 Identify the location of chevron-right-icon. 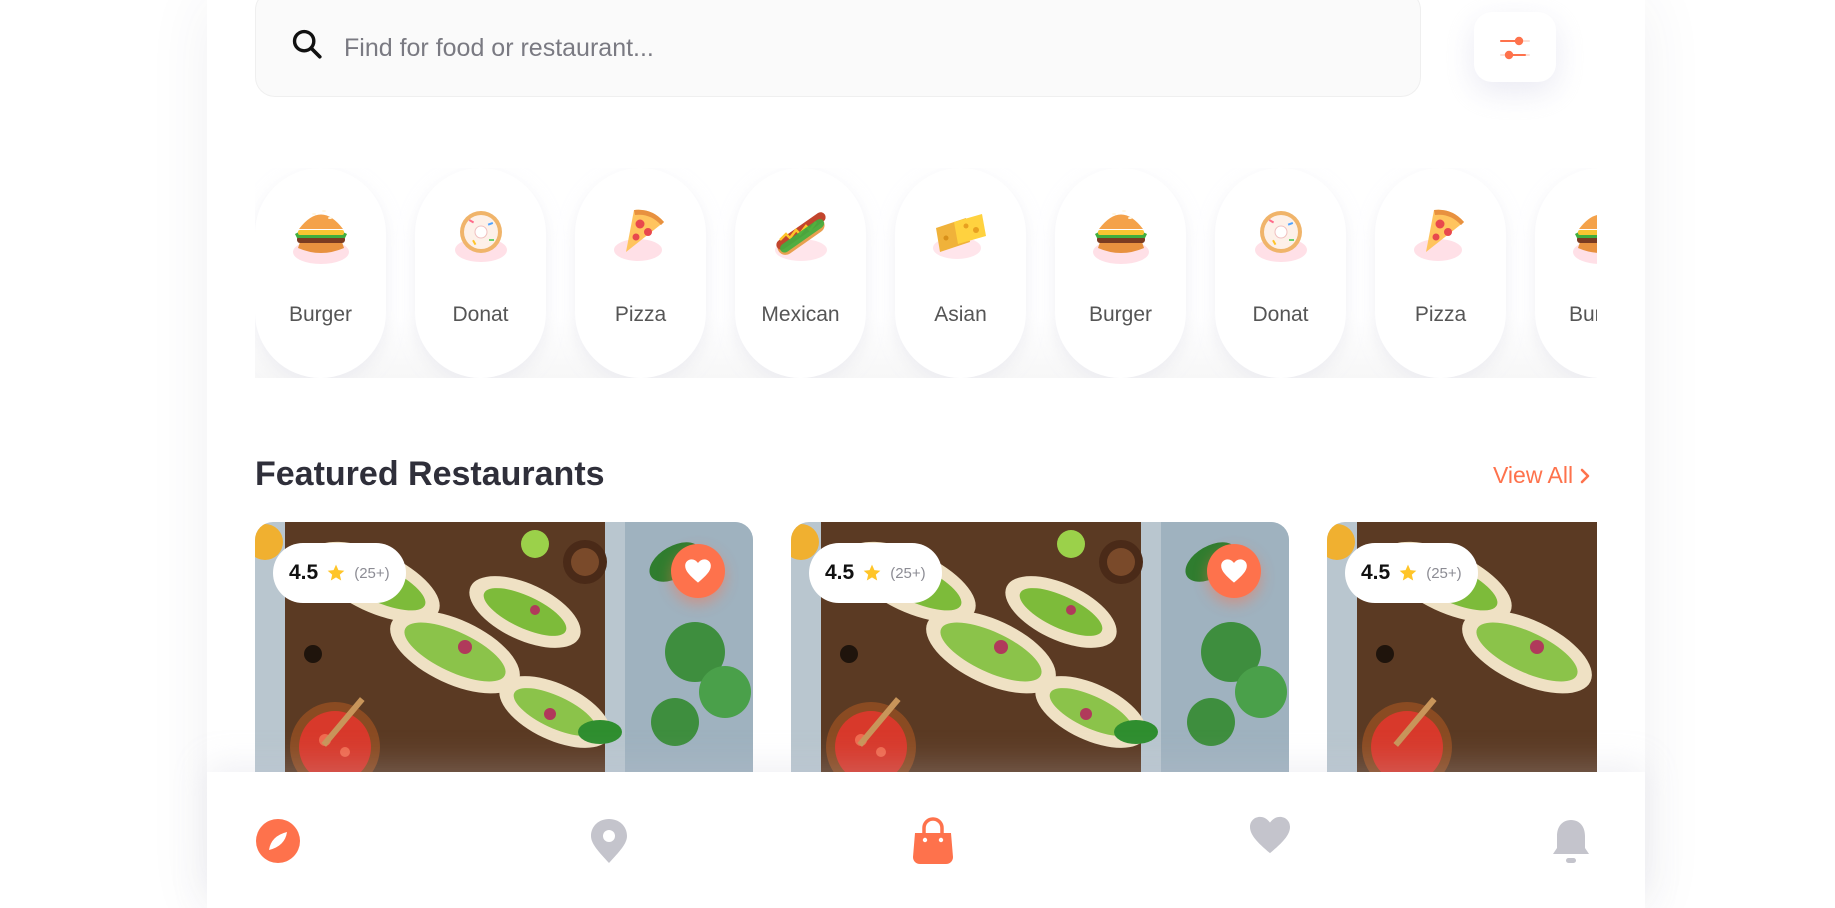
(1585, 475).